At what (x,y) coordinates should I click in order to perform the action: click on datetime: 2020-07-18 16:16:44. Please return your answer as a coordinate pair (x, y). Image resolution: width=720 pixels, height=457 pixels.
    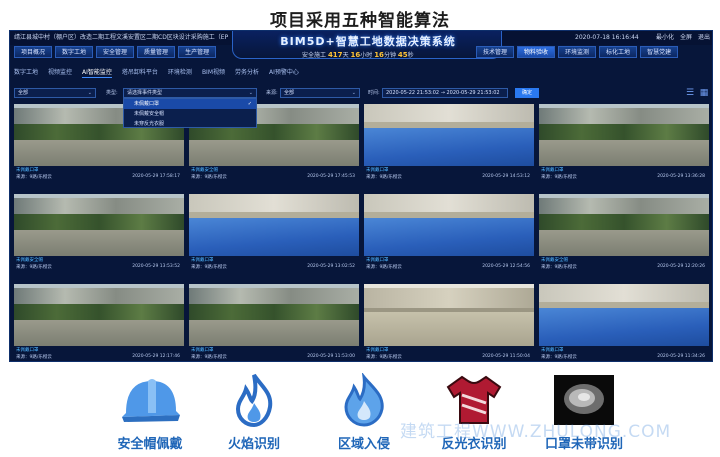
    Looking at the image, I should click on (607, 37).